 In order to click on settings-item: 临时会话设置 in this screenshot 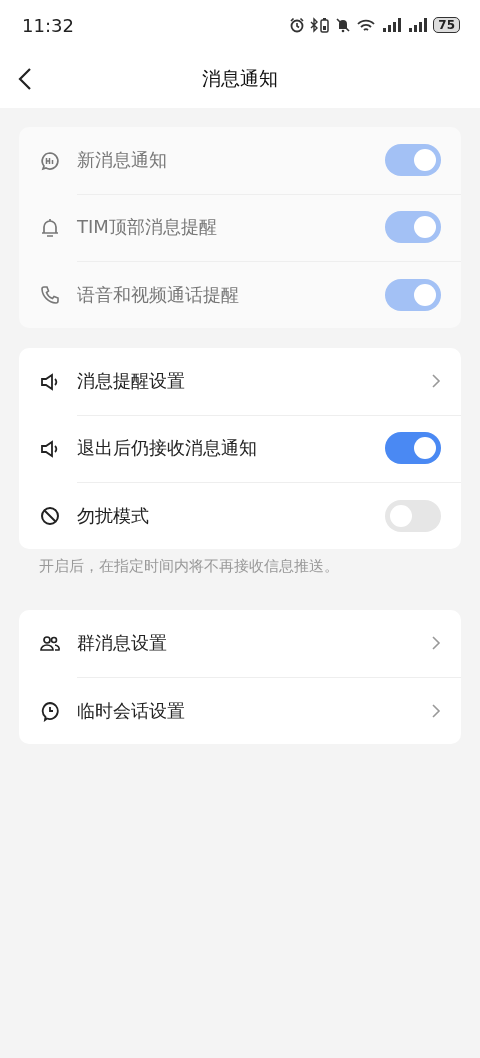, I will do `click(240, 710)`.